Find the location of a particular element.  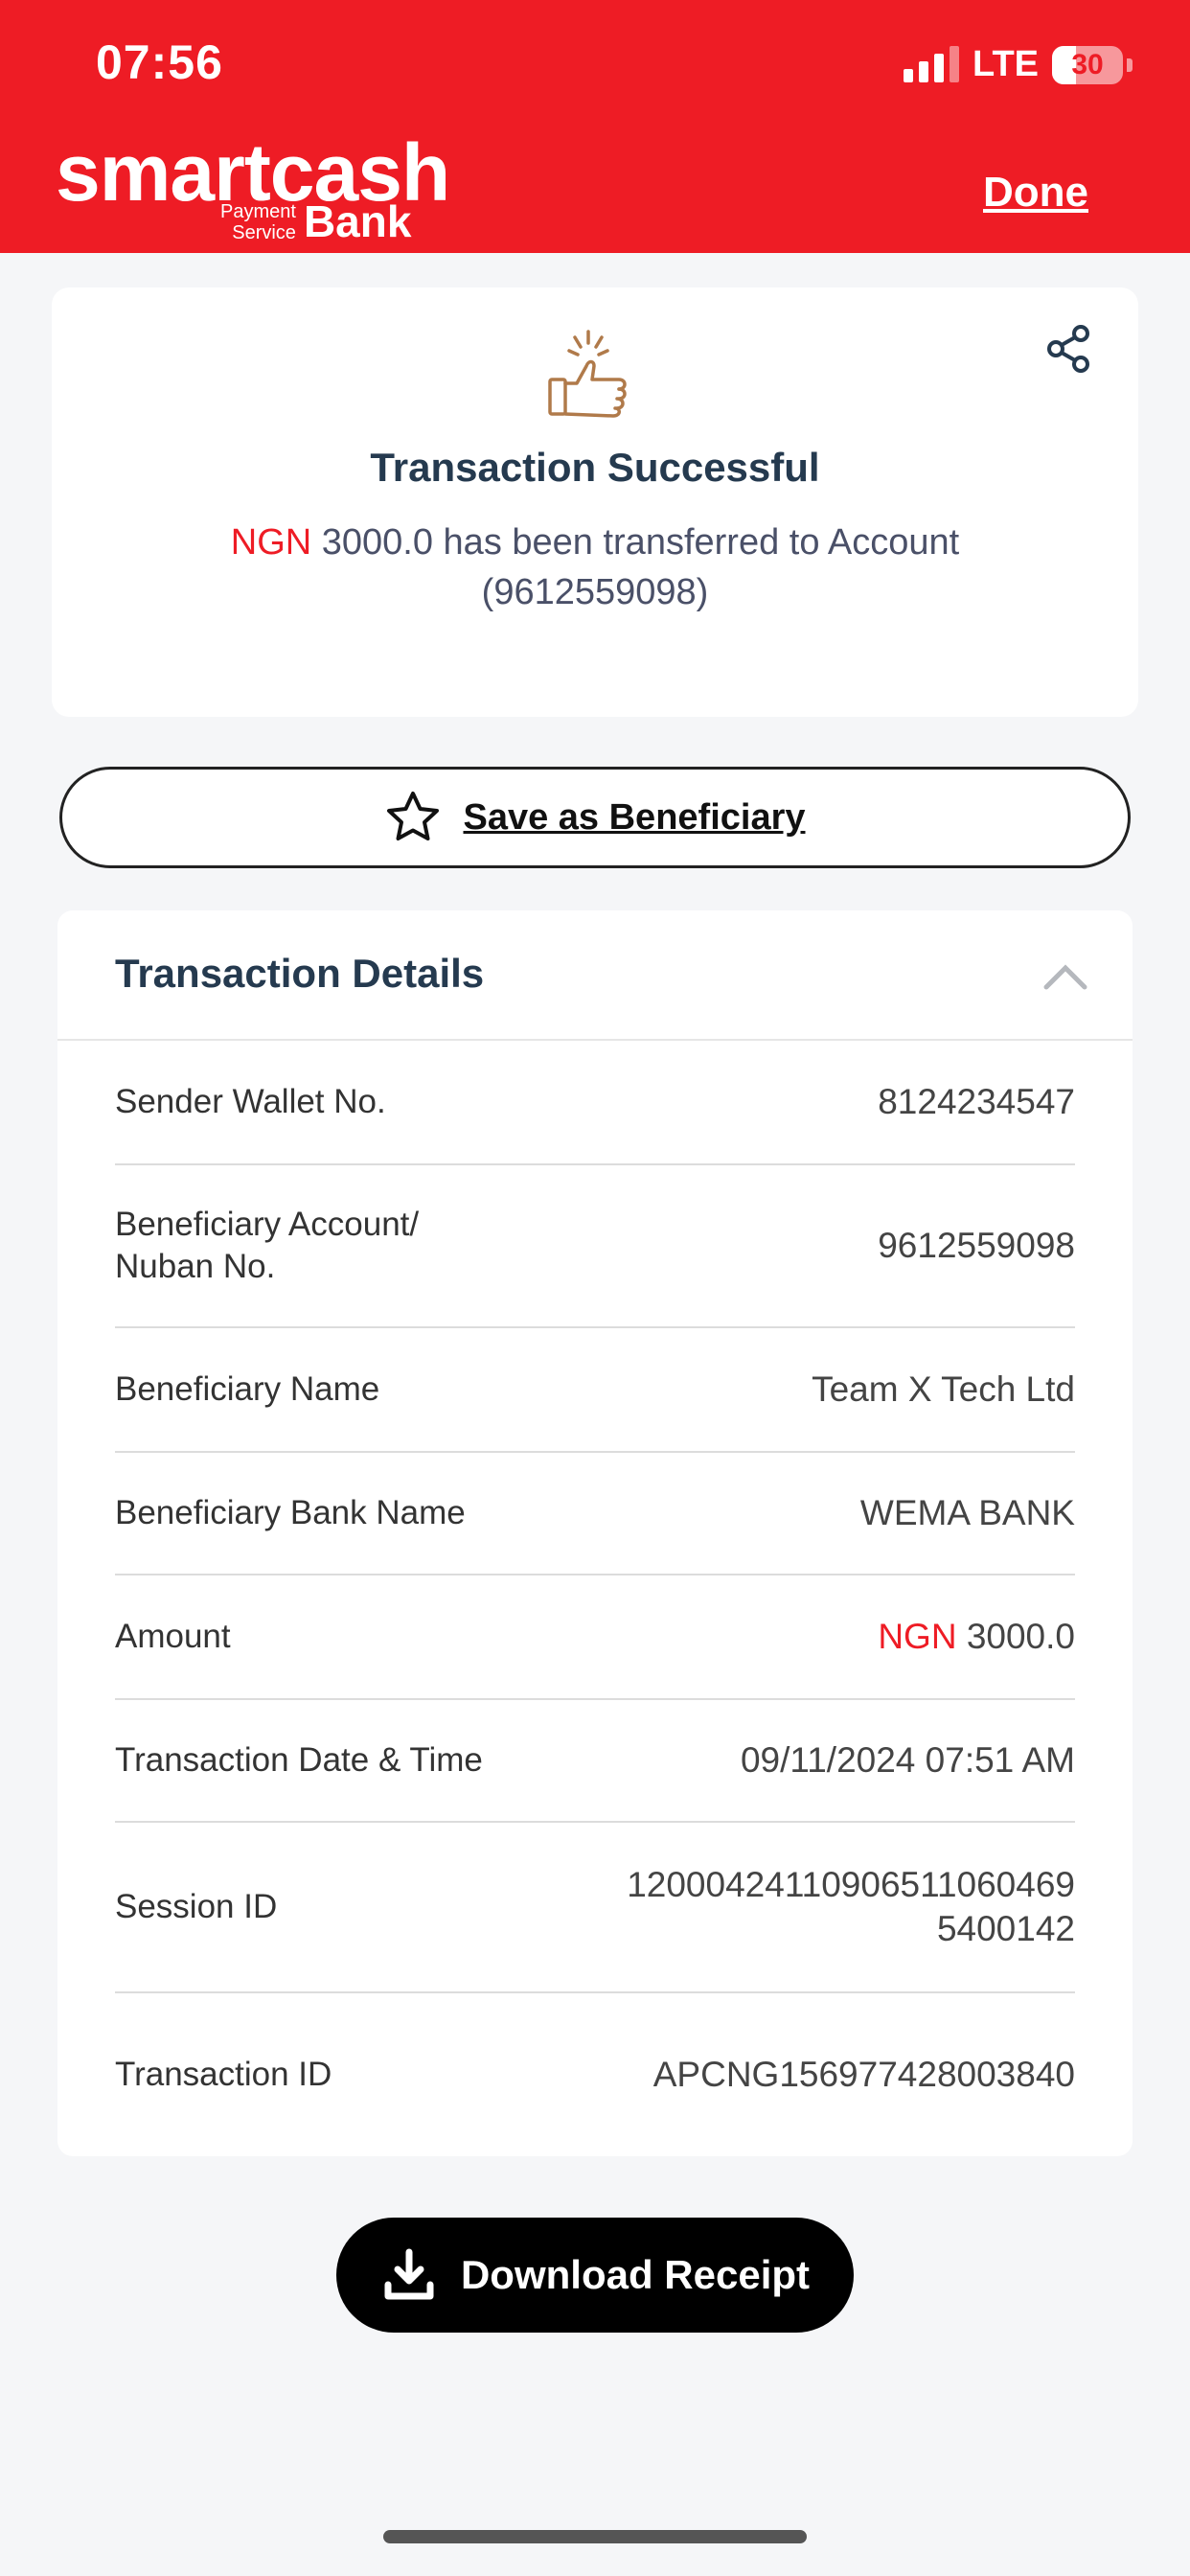

row-label: Amount is located at coordinates (173, 1636).